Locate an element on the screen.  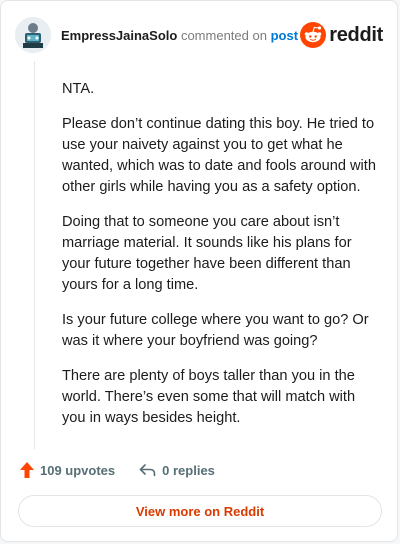
username: EmpressJainaSolo is located at coordinates (119, 35).